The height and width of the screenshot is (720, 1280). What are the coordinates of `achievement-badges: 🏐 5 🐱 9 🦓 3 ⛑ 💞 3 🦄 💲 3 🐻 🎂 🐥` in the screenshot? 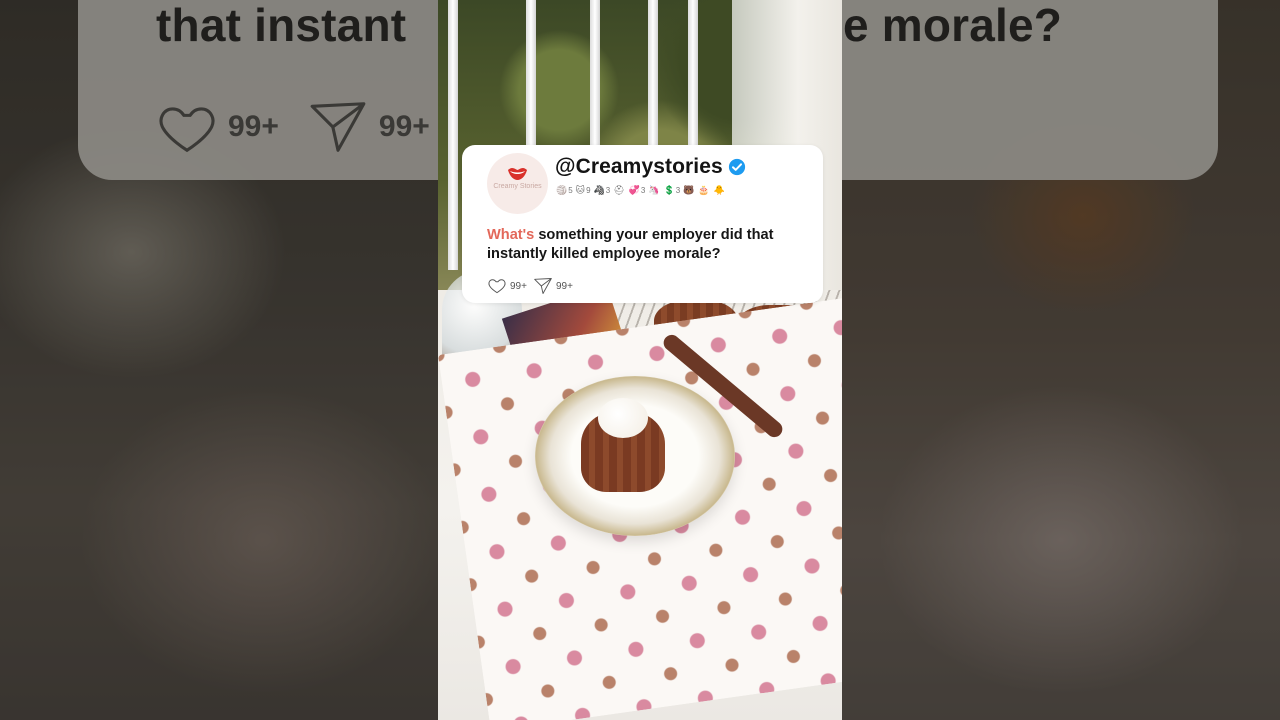 It's located at (642, 190).